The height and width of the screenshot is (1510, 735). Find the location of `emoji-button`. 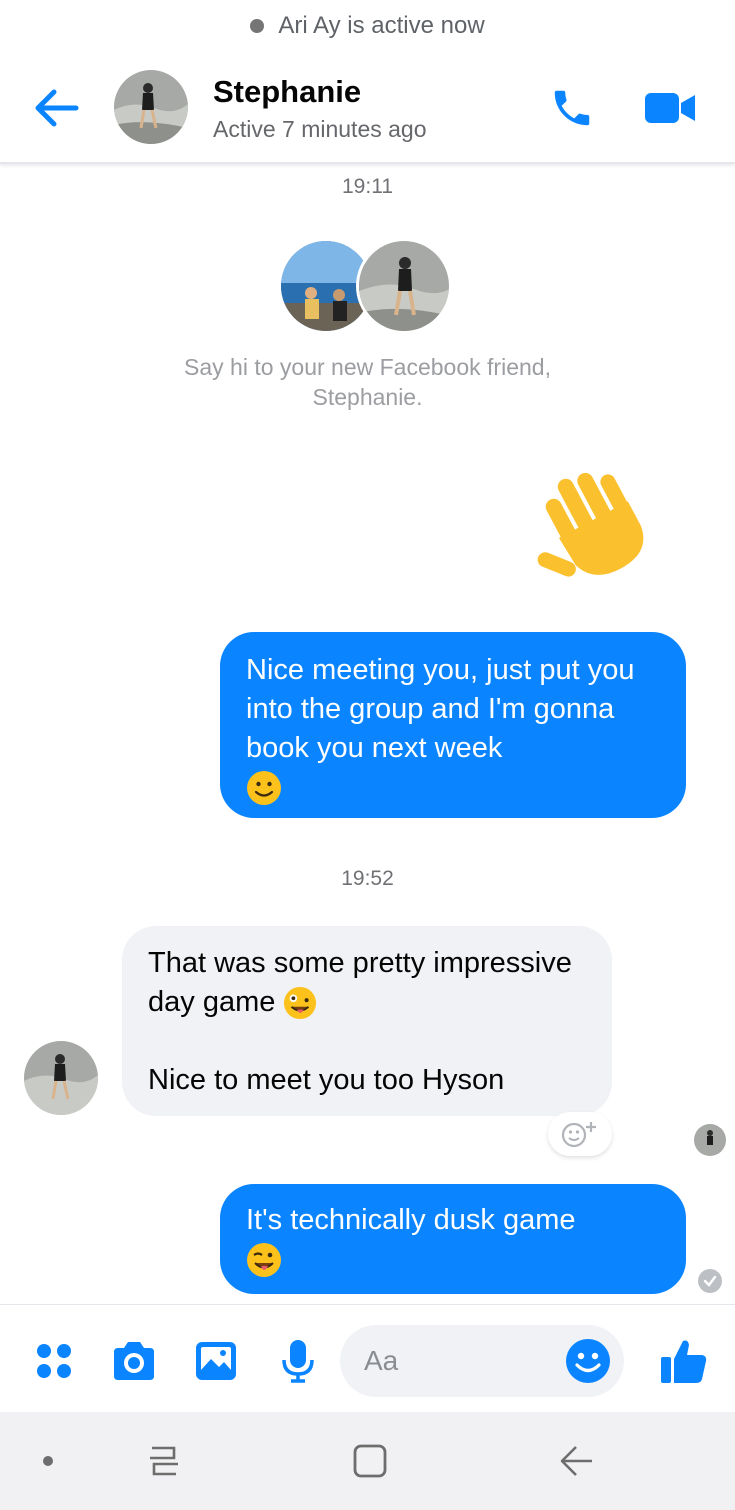

emoji-button is located at coordinates (588, 1361).